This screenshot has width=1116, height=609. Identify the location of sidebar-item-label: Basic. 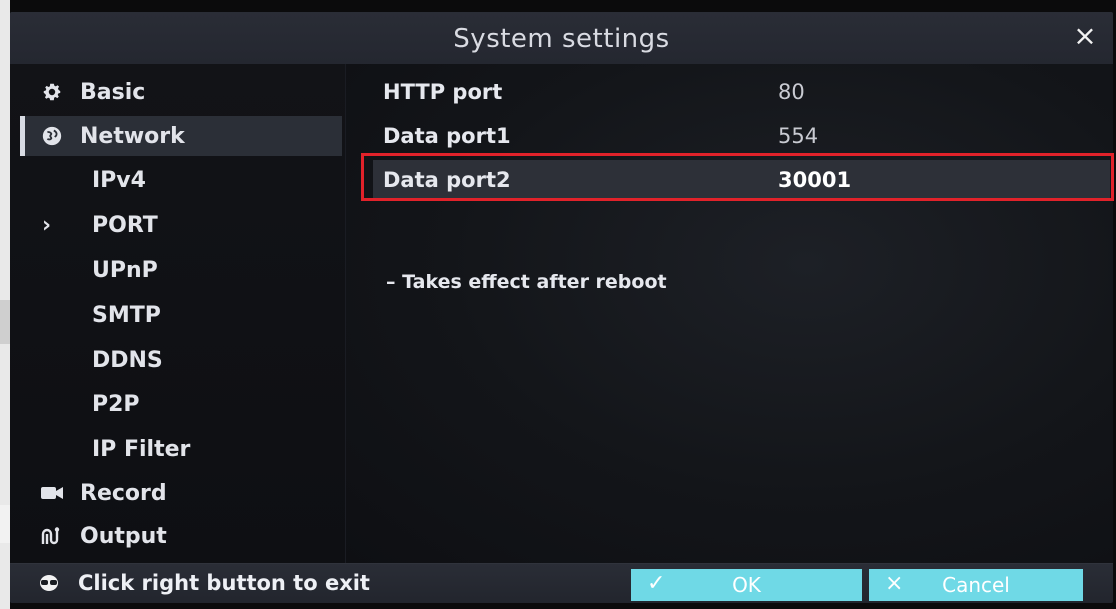
(113, 92).